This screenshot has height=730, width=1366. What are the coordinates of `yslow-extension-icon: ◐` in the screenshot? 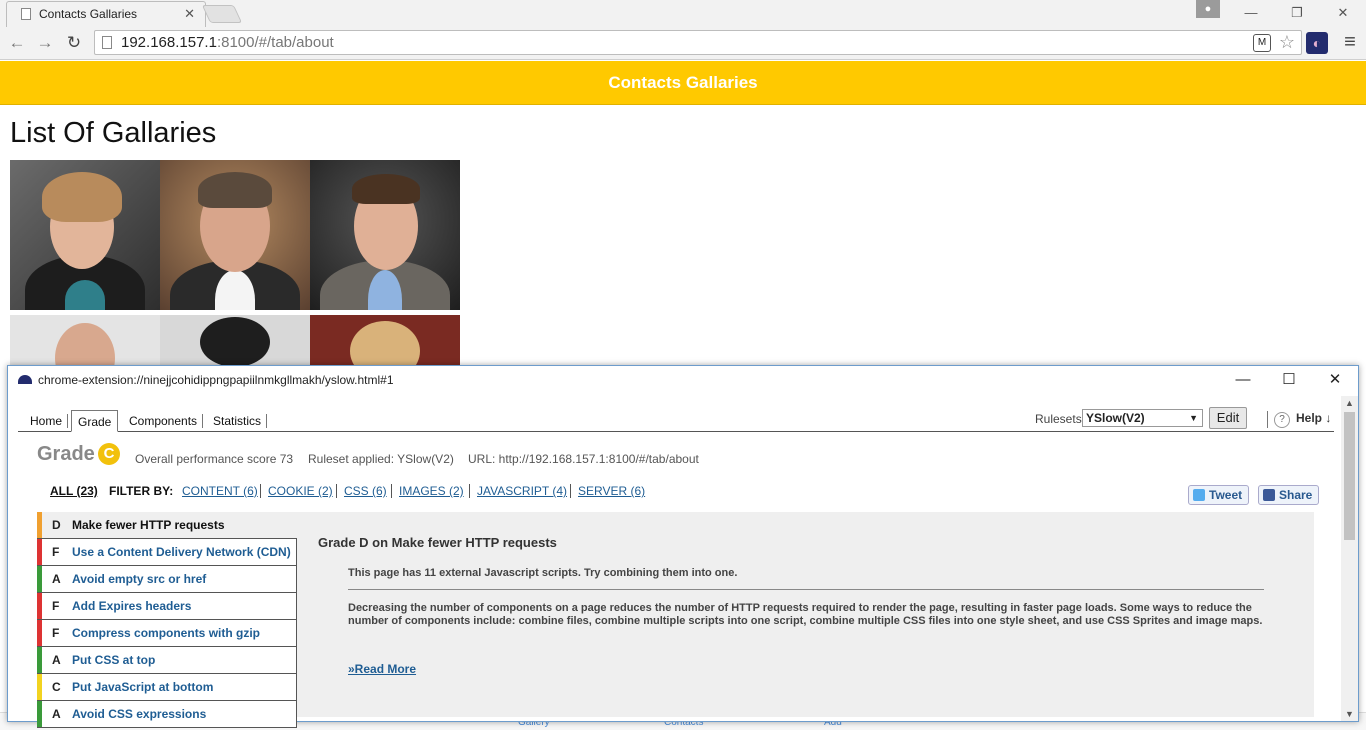 It's located at (1317, 43).